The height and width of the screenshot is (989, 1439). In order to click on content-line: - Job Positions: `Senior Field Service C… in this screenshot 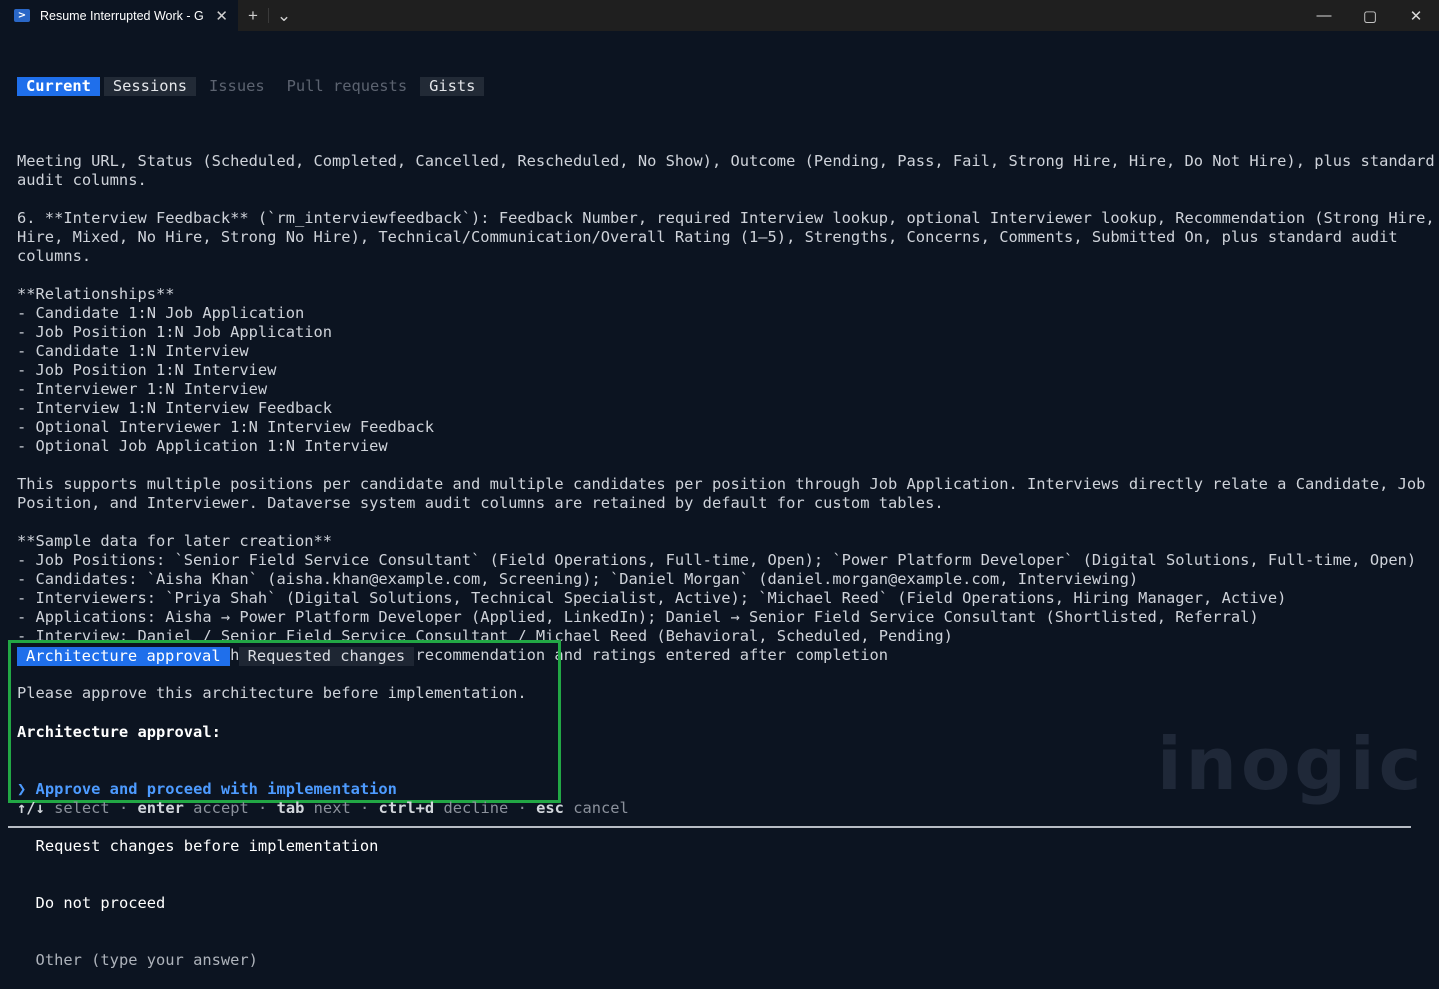, I will do `click(717, 560)`.